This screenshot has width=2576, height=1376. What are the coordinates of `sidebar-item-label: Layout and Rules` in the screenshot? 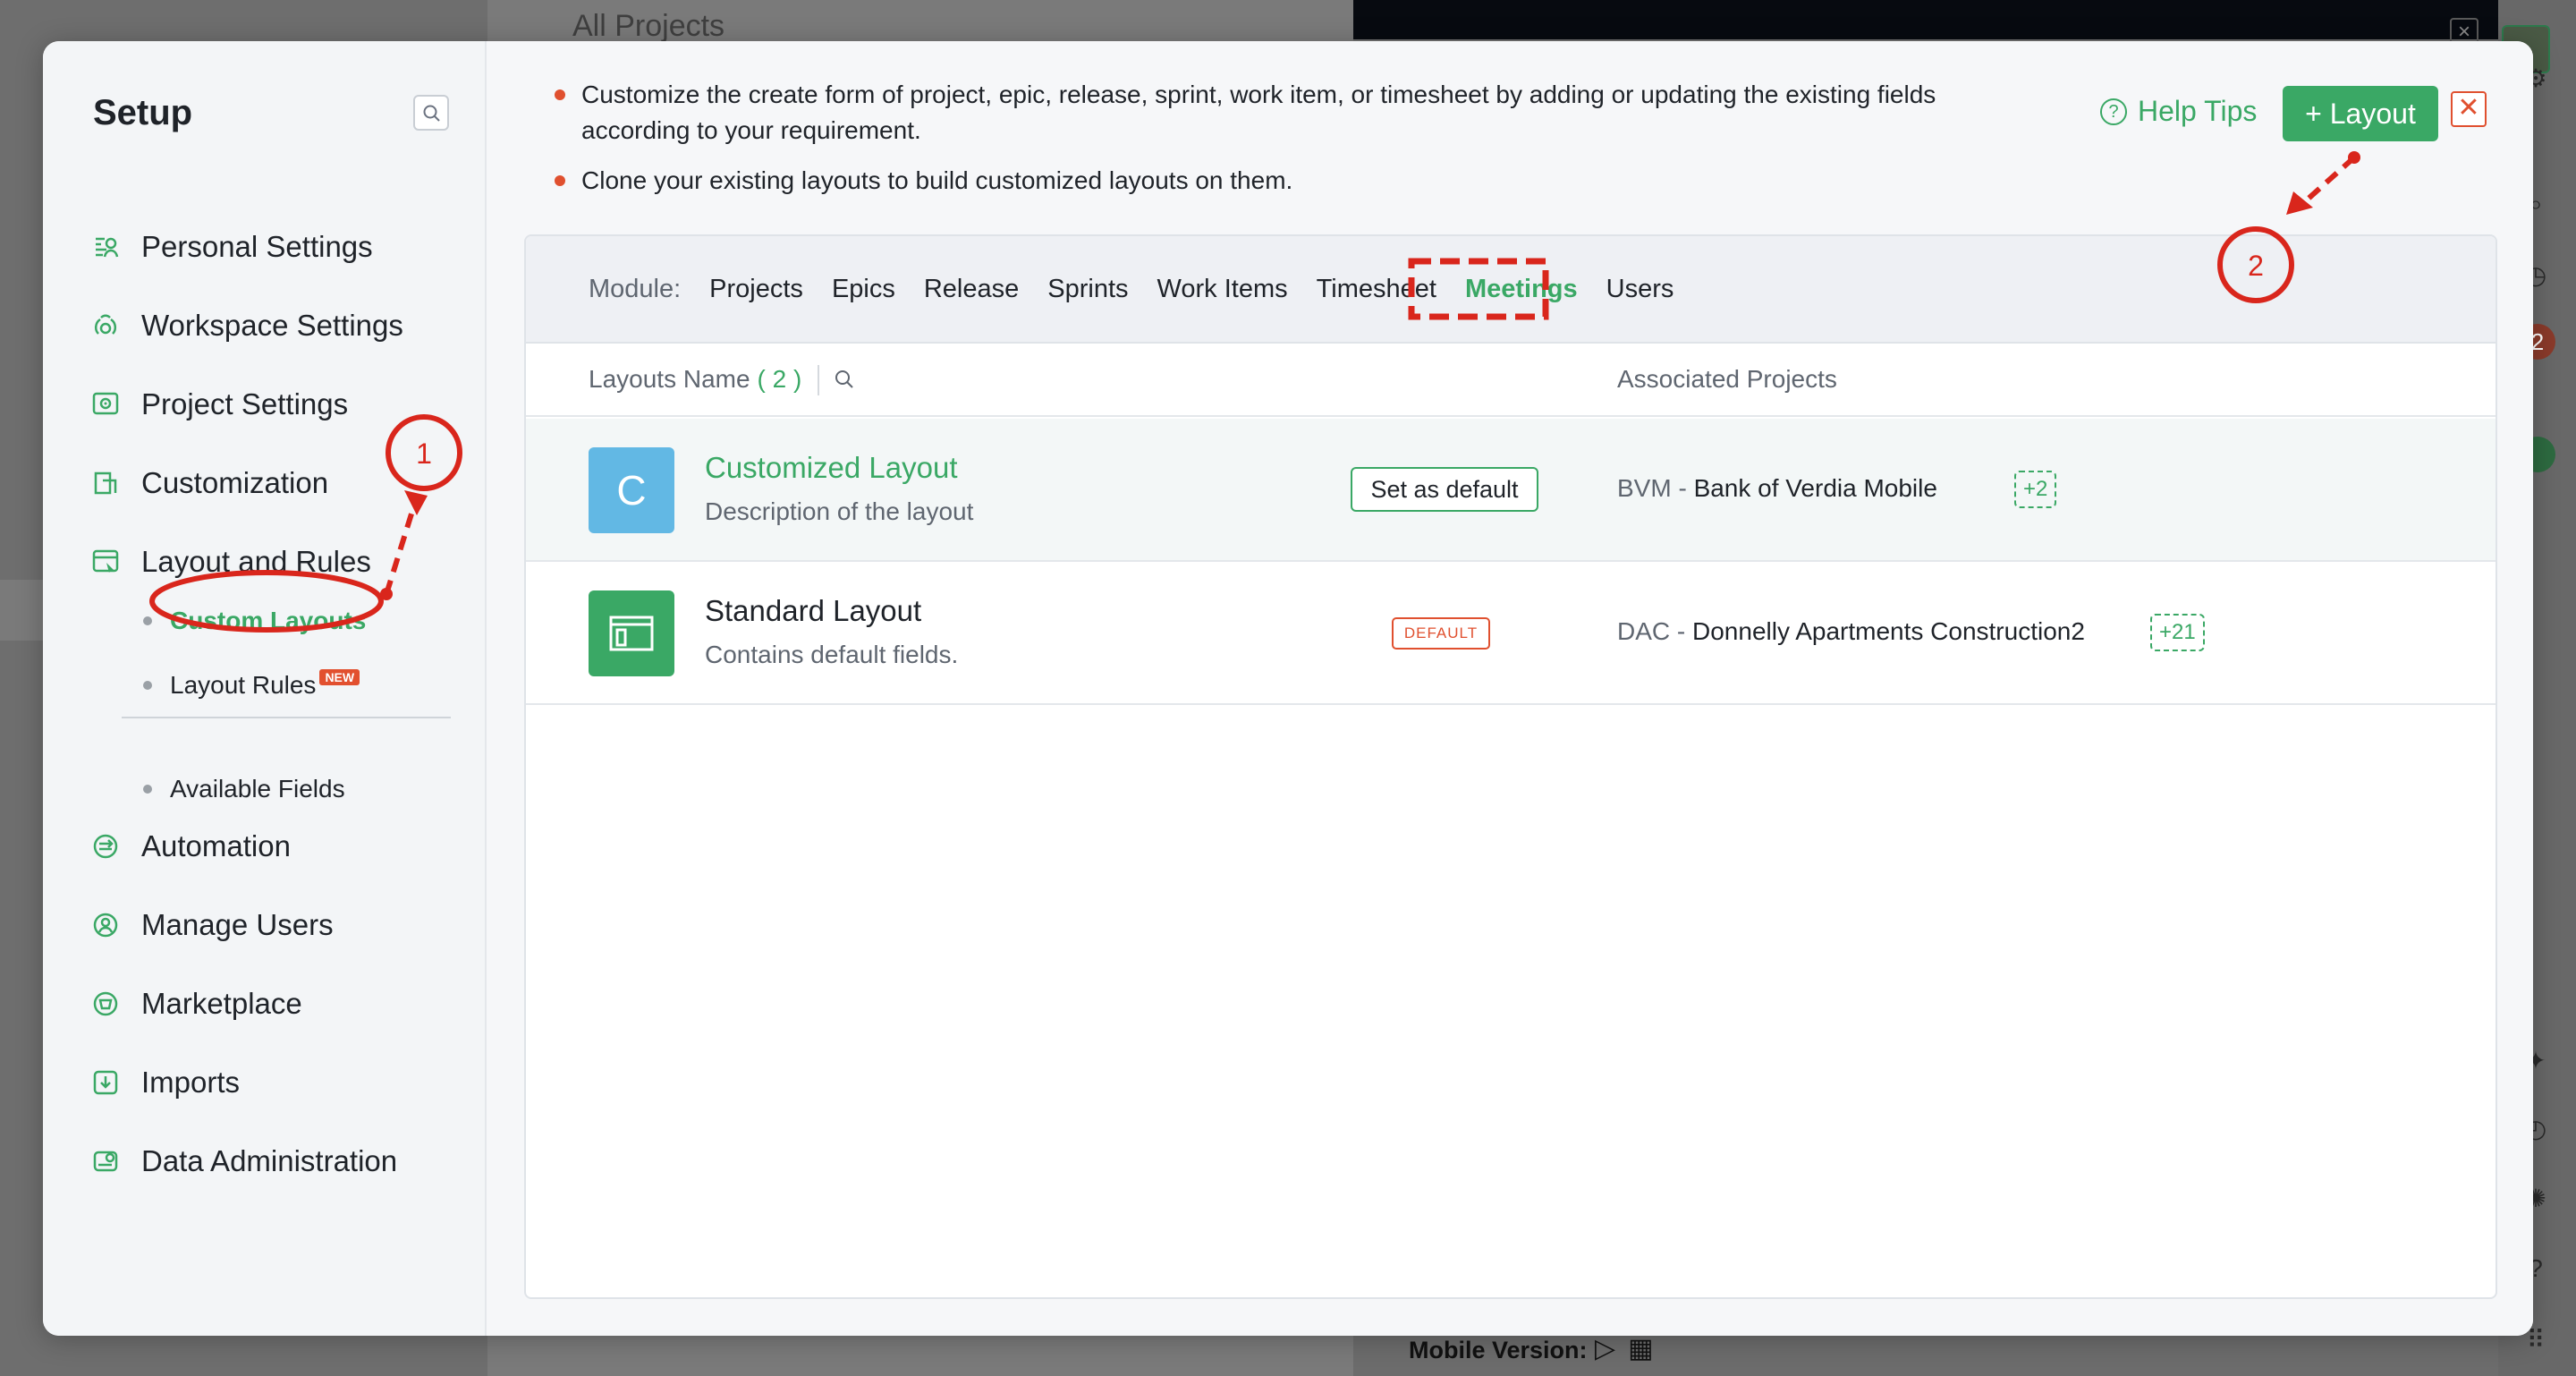 It's located at (256, 561).